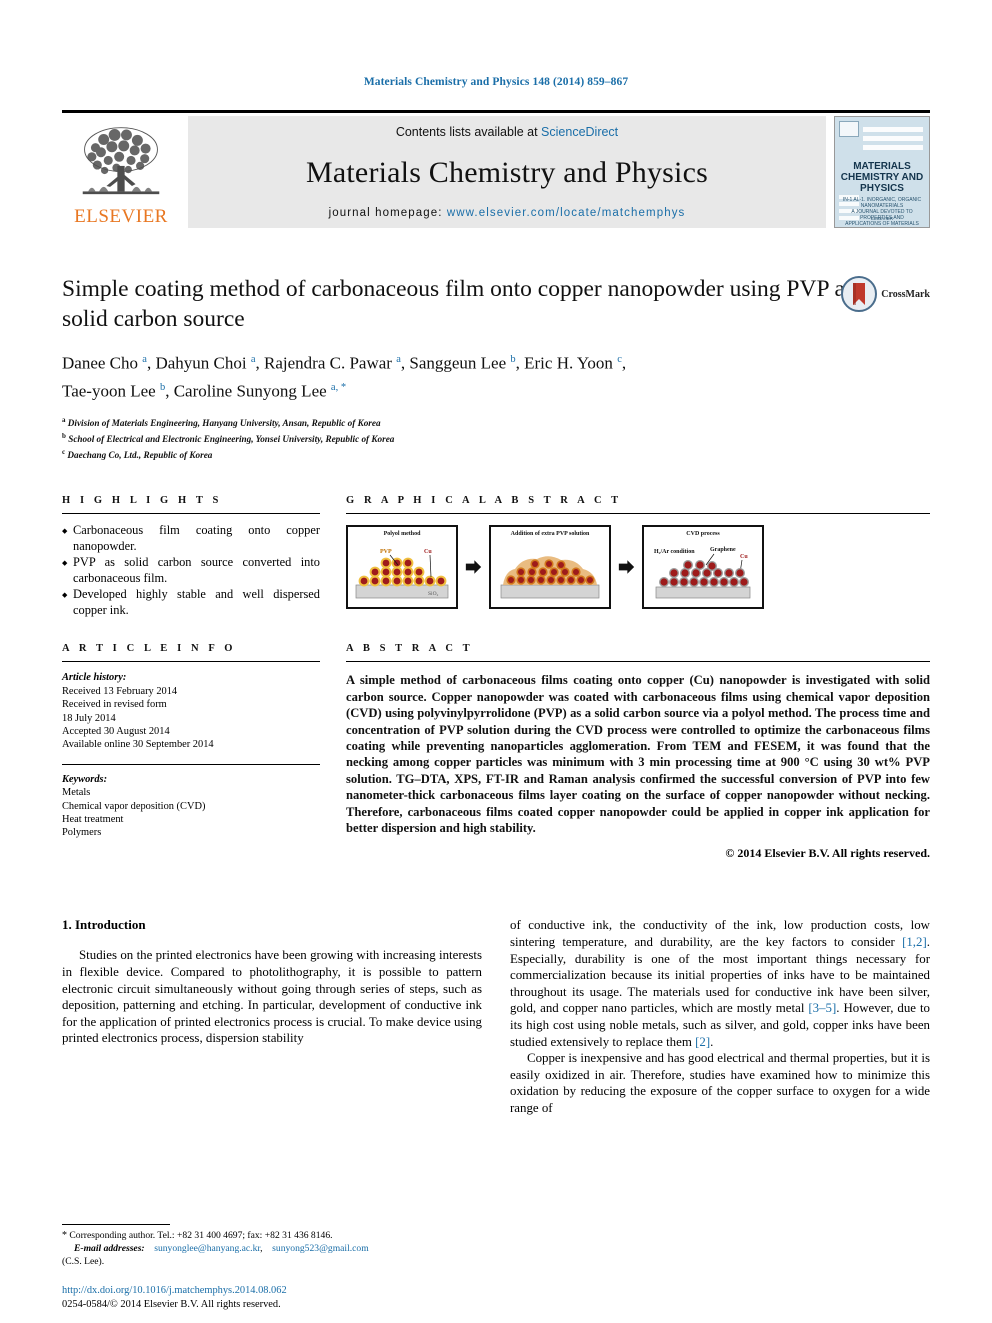 Image resolution: width=992 pixels, height=1323 pixels. What do you see at coordinates (893, 140) in the screenshot?
I see `cover-decor-bars-top` at bounding box center [893, 140].